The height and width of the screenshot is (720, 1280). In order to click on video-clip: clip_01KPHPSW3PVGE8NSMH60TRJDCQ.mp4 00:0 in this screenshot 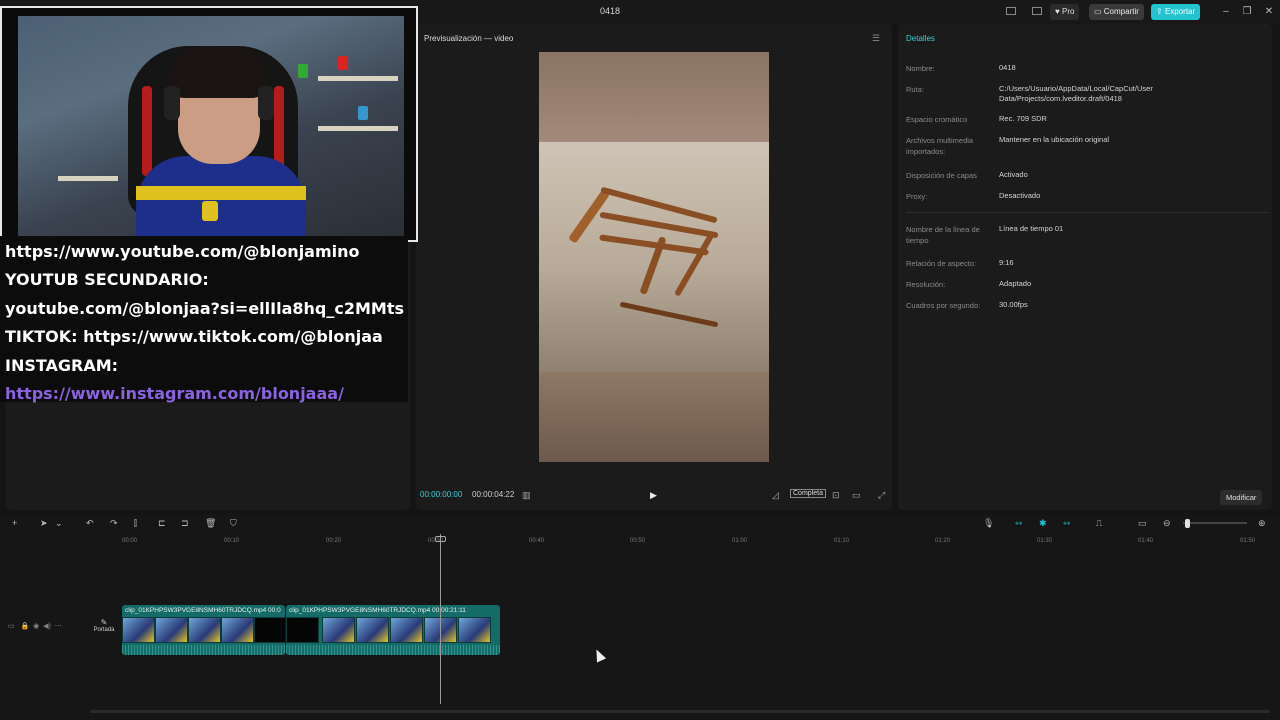, I will do `click(203, 630)`.